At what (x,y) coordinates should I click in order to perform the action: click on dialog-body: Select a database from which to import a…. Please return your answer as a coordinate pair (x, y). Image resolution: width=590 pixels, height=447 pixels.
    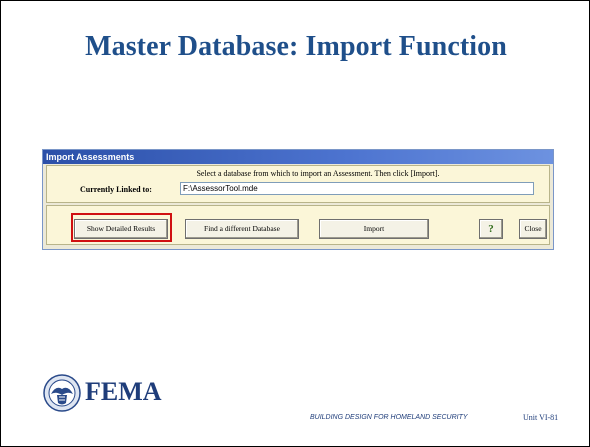
    Looking at the image, I should click on (298, 184).